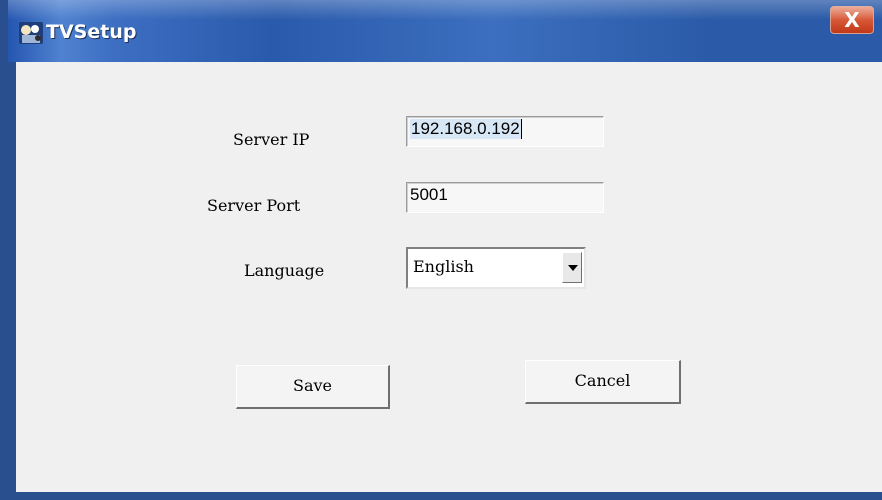 This screenshot has height=500, width=882. I want to click on server-port-value: 5001, so click(429, 194).